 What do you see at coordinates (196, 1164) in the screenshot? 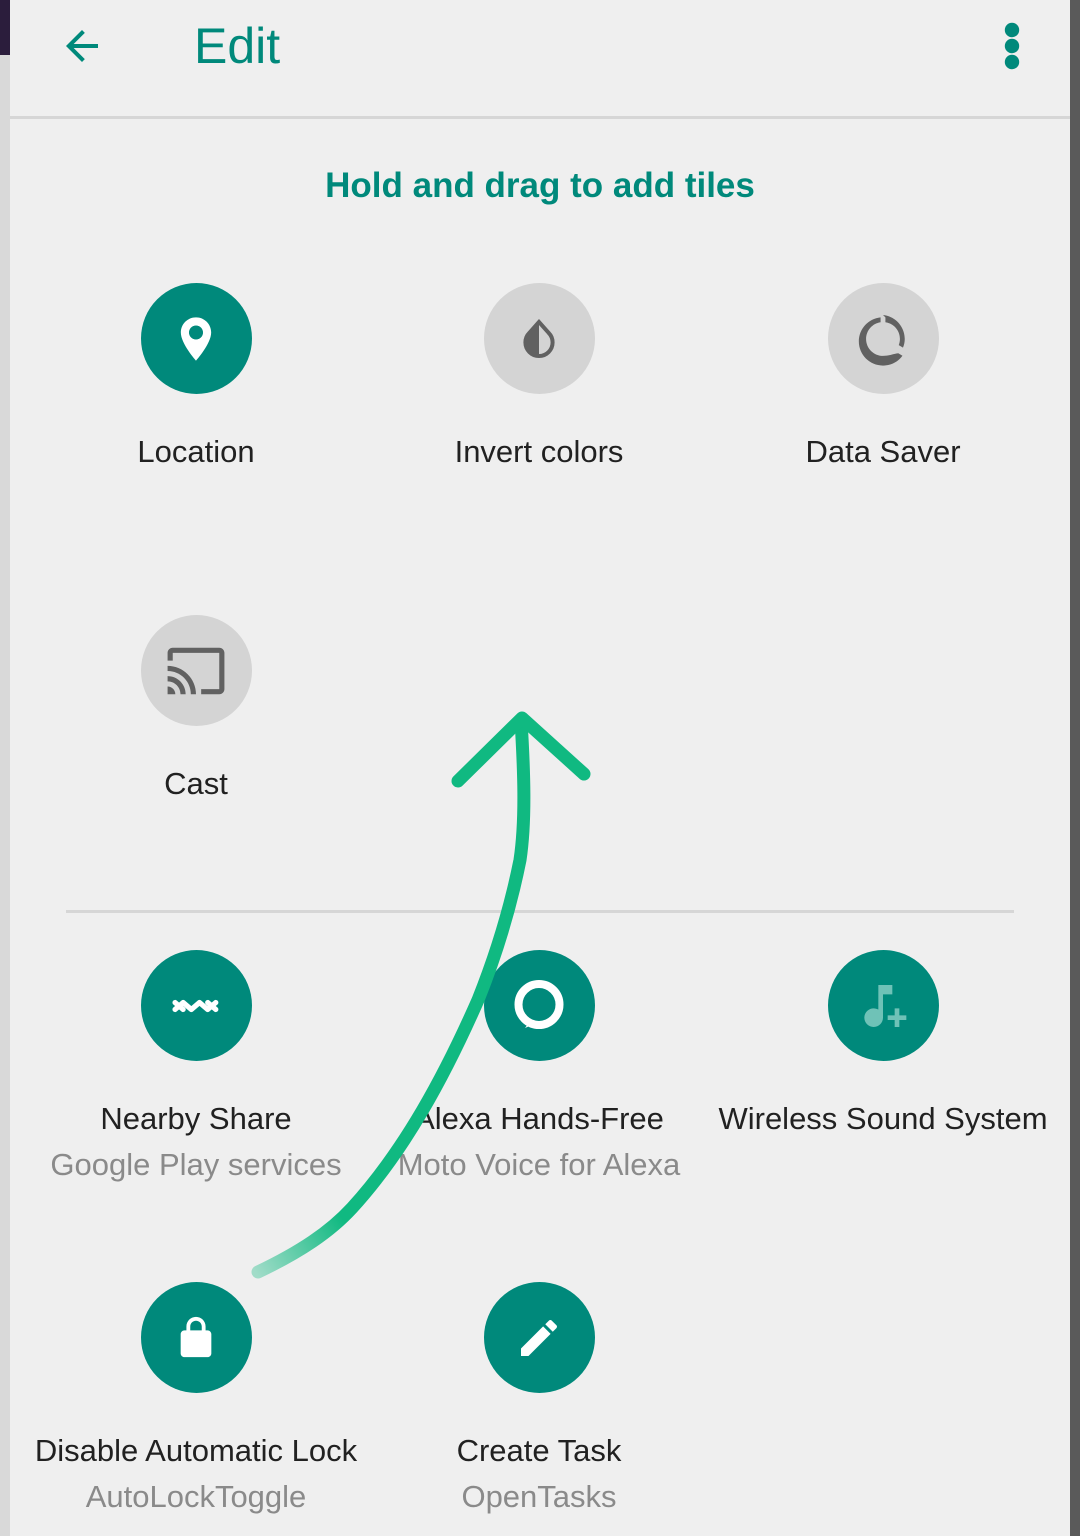
I see `tile-source: Google Play services` at bounding box center [196, 1164].